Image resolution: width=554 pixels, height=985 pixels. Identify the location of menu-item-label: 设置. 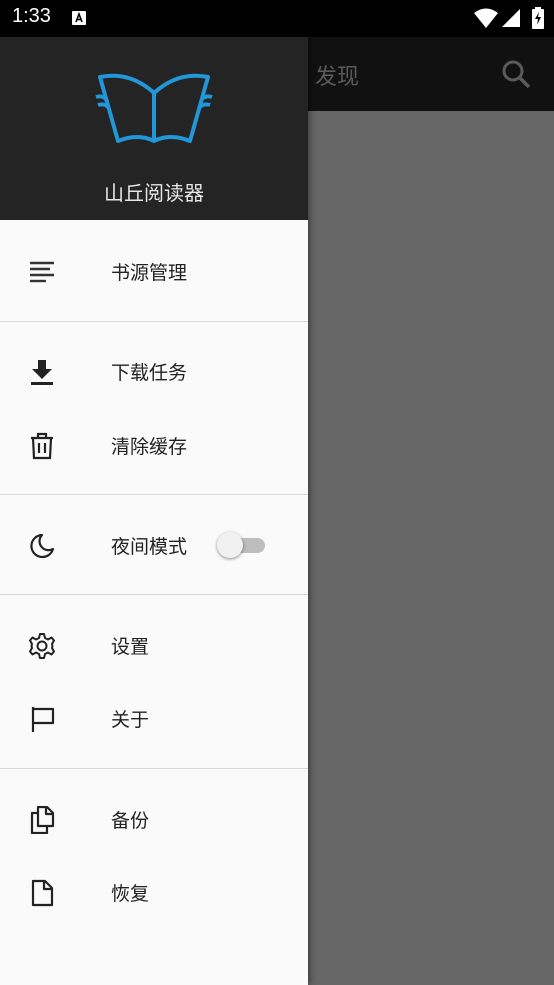
(130, 647).